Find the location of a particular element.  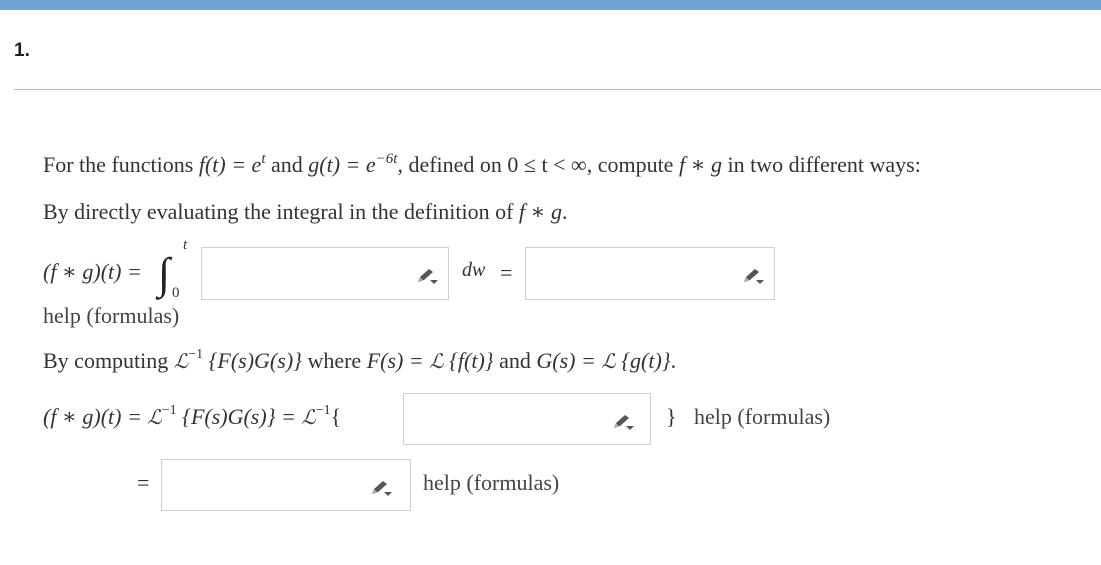

G-definition: G(s) = is located at coordinates (569, 360).